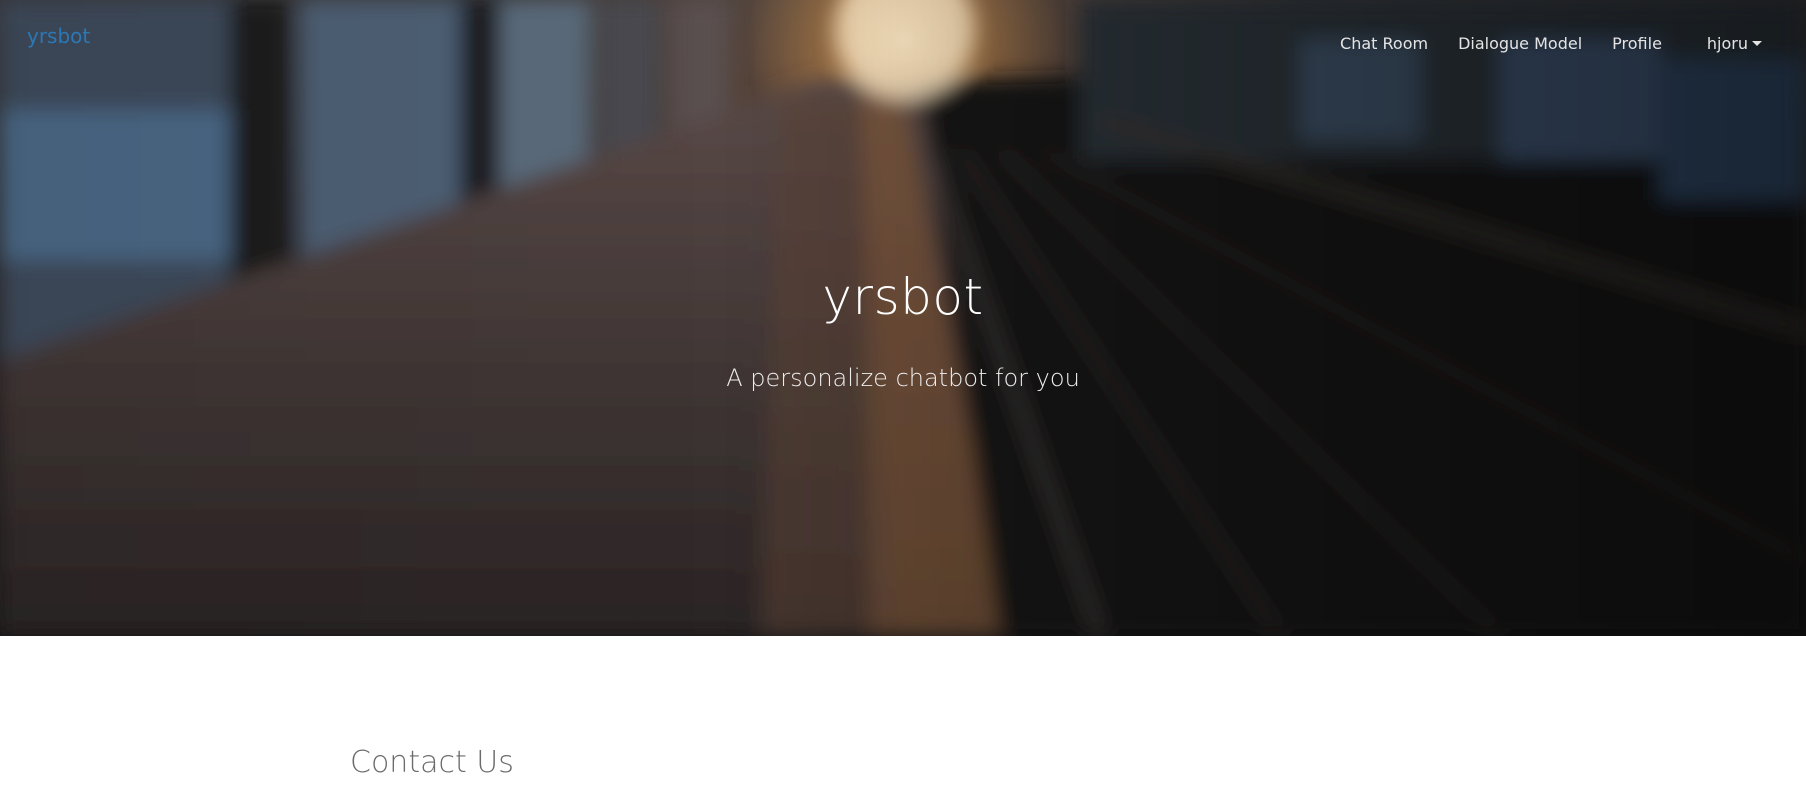 This screenshot has height=805, width=1806. What do you see at coordinates (903, 378) in the screenshot?
I see `hero-subtitle: A personalize chatbot for you` at bounding box center [903, 378].